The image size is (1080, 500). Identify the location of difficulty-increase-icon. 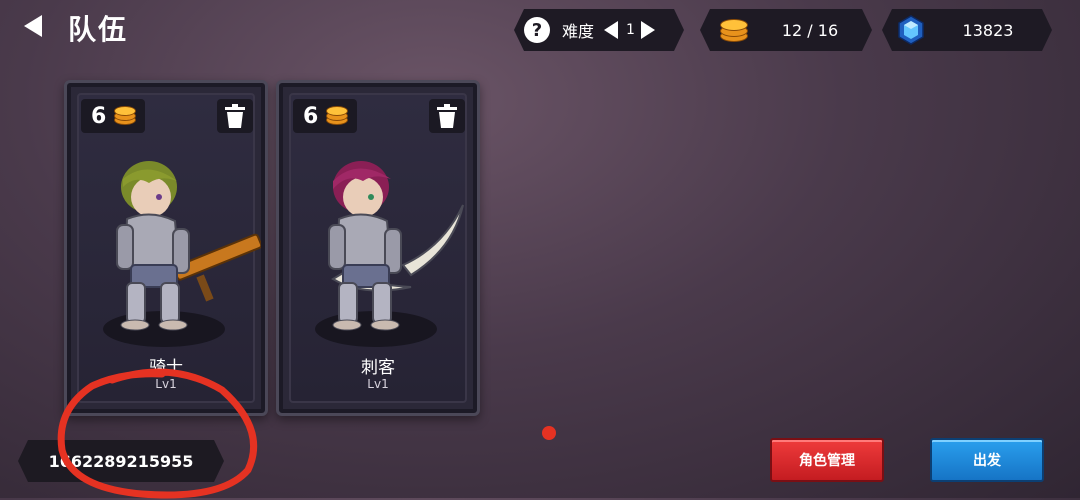
(648, 30).